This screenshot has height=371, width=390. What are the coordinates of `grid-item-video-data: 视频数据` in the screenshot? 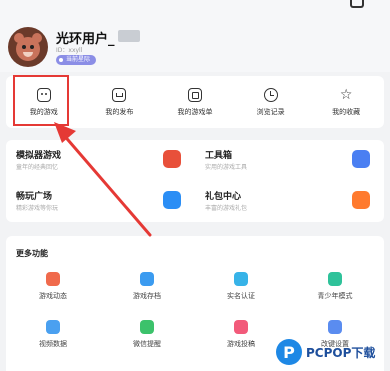 It's located at (53, 334).